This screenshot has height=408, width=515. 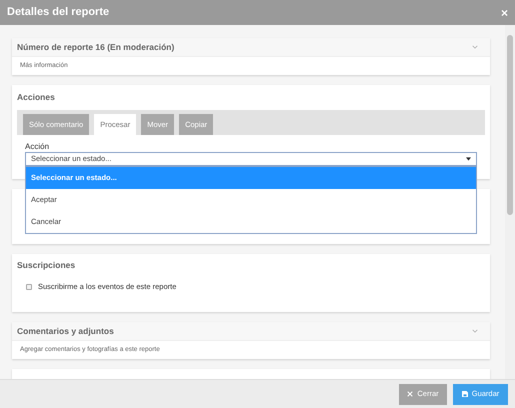 I want to click on field-label: Acción, so click(x=37, y=146).